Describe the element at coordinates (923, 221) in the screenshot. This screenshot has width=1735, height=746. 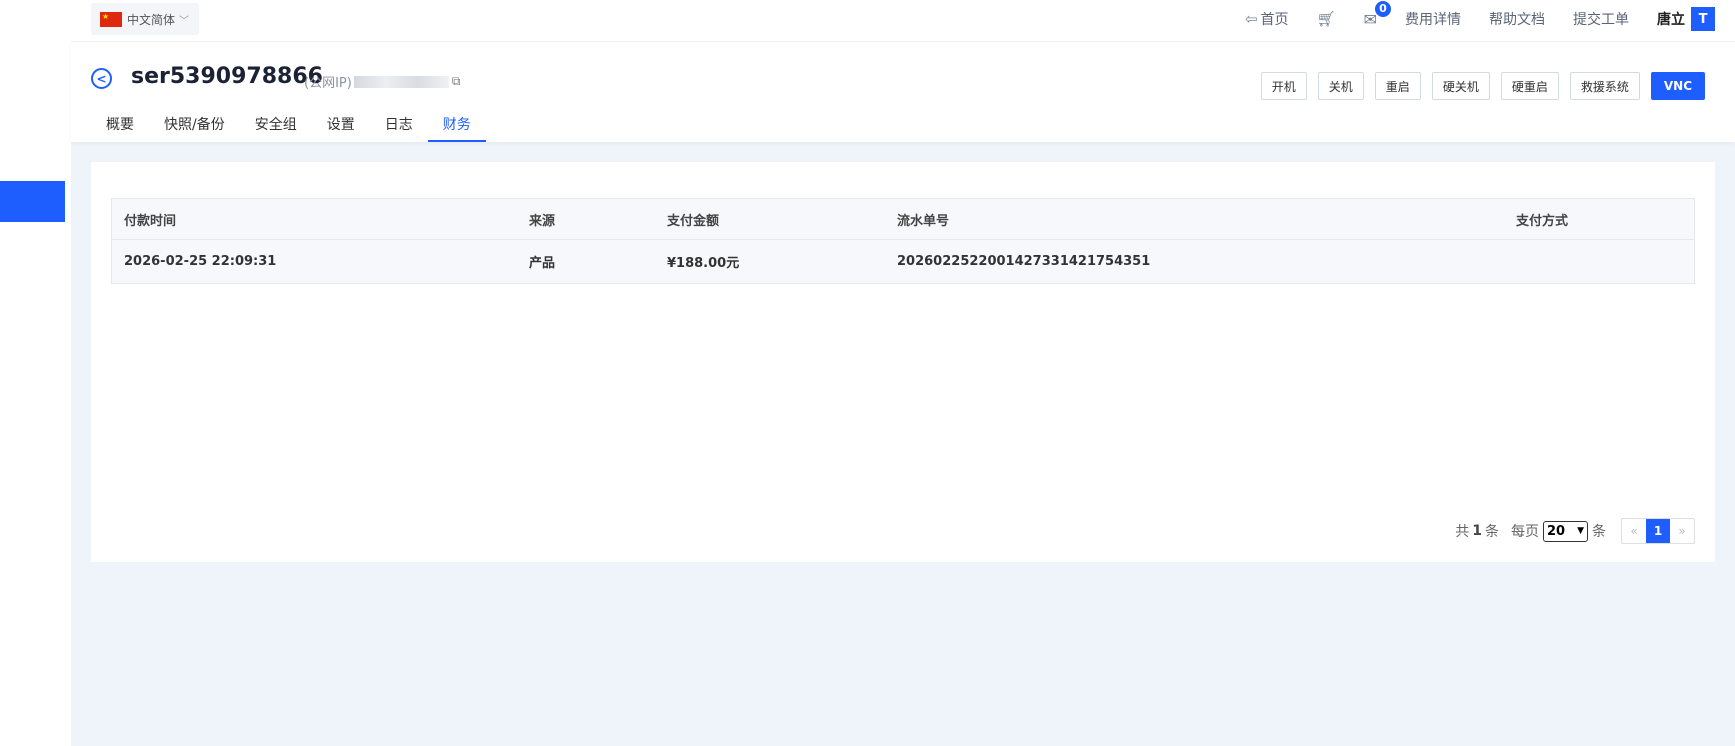
I see `column-header-serial: 流水单号` at that location.